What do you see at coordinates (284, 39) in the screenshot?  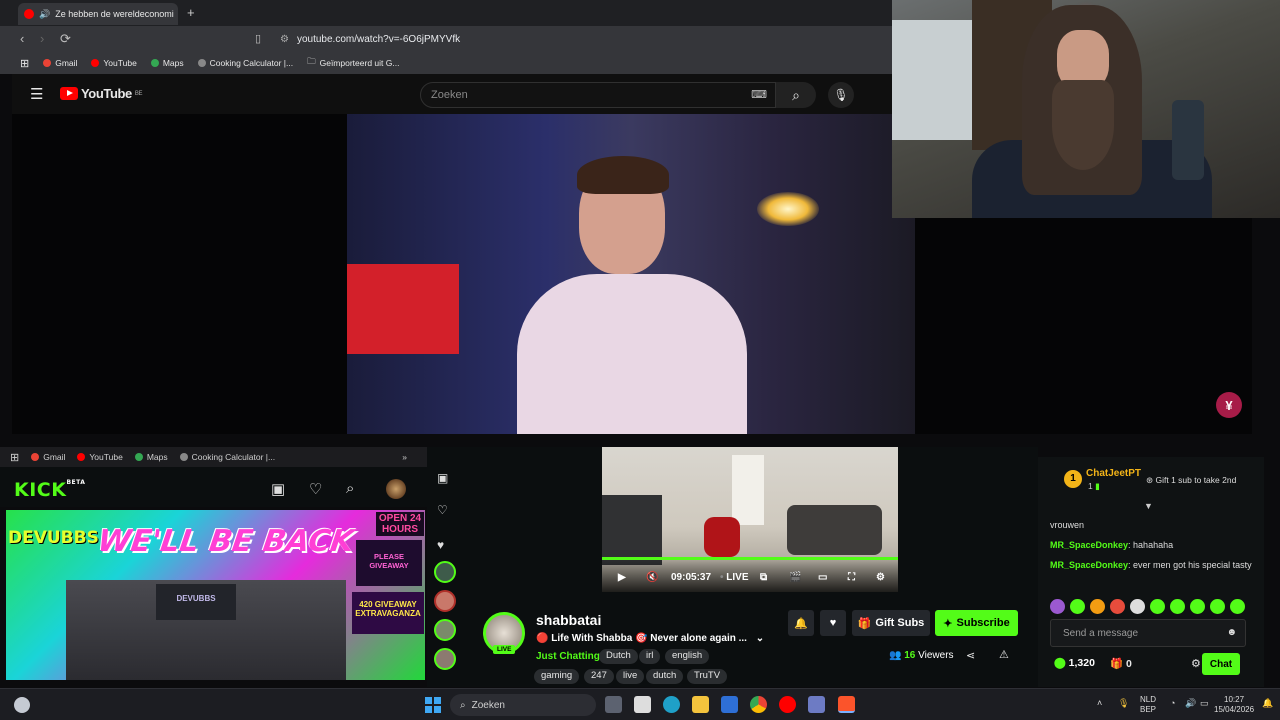 I see `site-info-icon: ⚙` at bounding box center [284, 39].